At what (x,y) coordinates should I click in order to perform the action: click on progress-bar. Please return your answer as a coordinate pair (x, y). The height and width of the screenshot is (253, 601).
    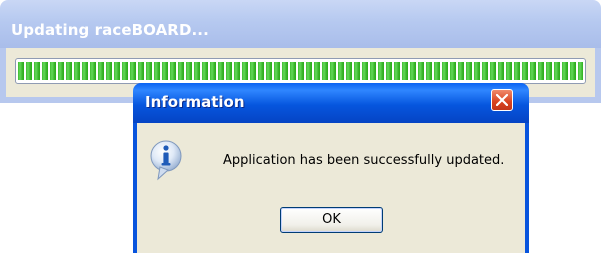
    Looking at the image, I should click on (300, 71).